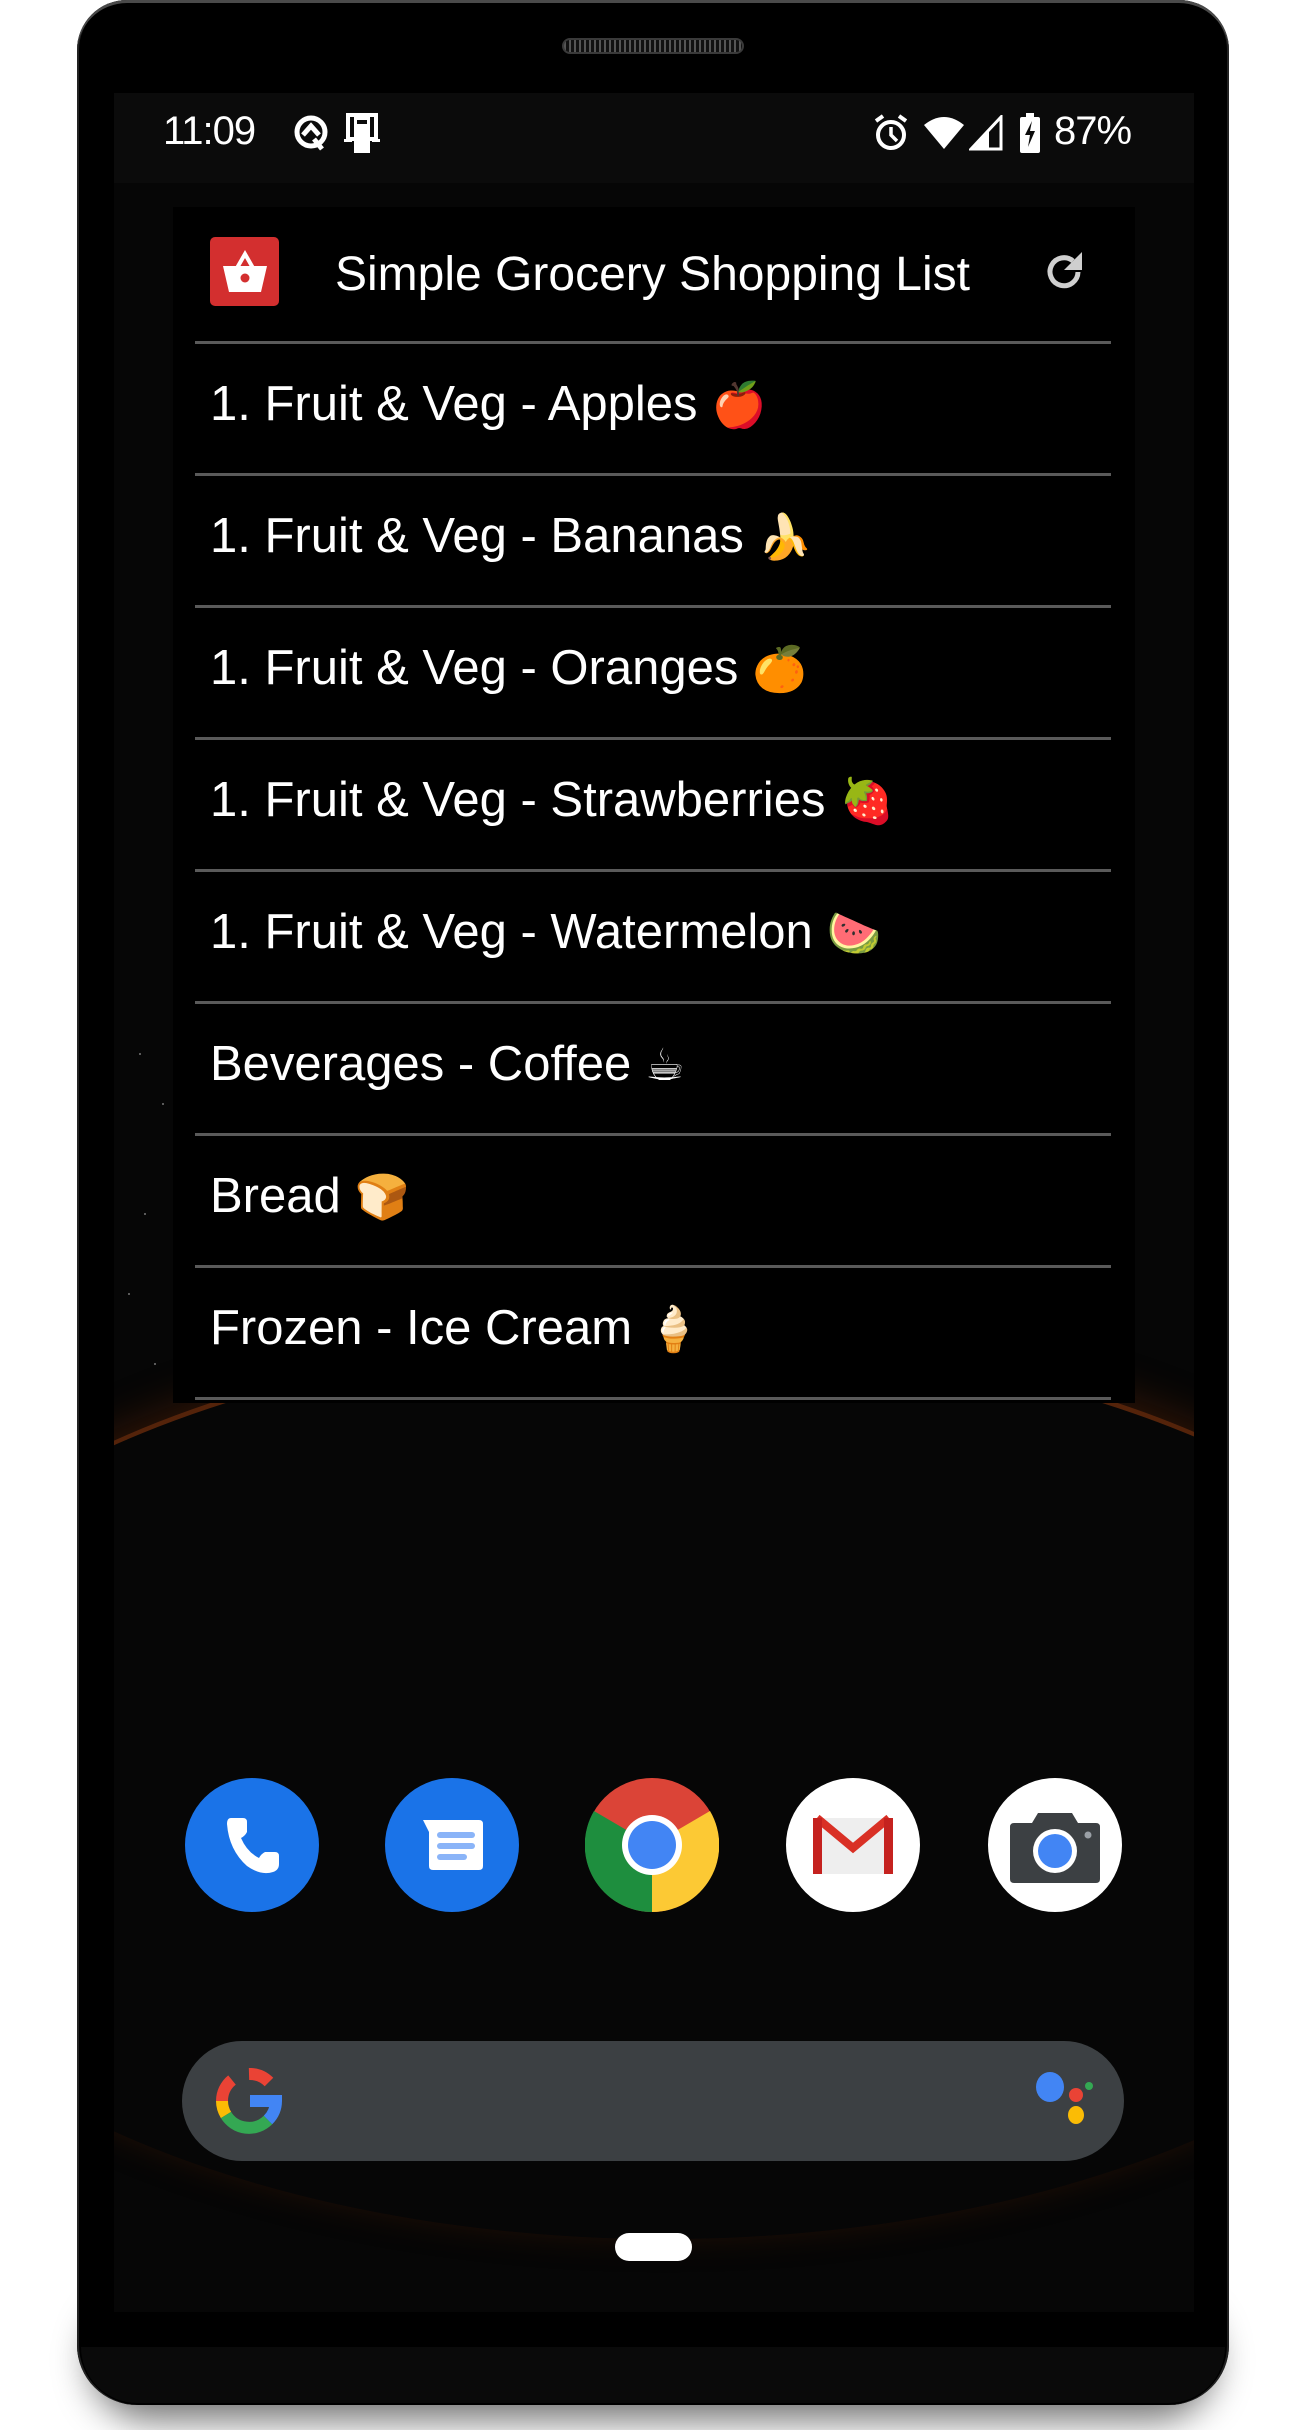 The height and width of the screenshot is (2430, 1305). I want to click on item-label: Beverages - Coffee, so click(421, 1064).